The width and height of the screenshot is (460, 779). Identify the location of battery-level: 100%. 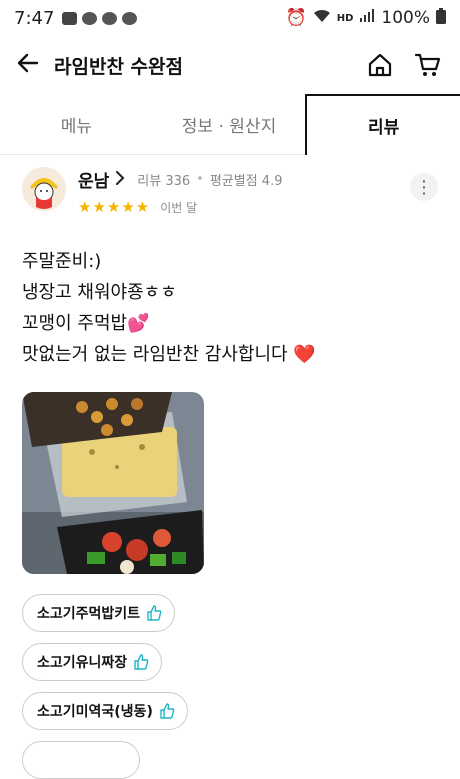
(405, 18).